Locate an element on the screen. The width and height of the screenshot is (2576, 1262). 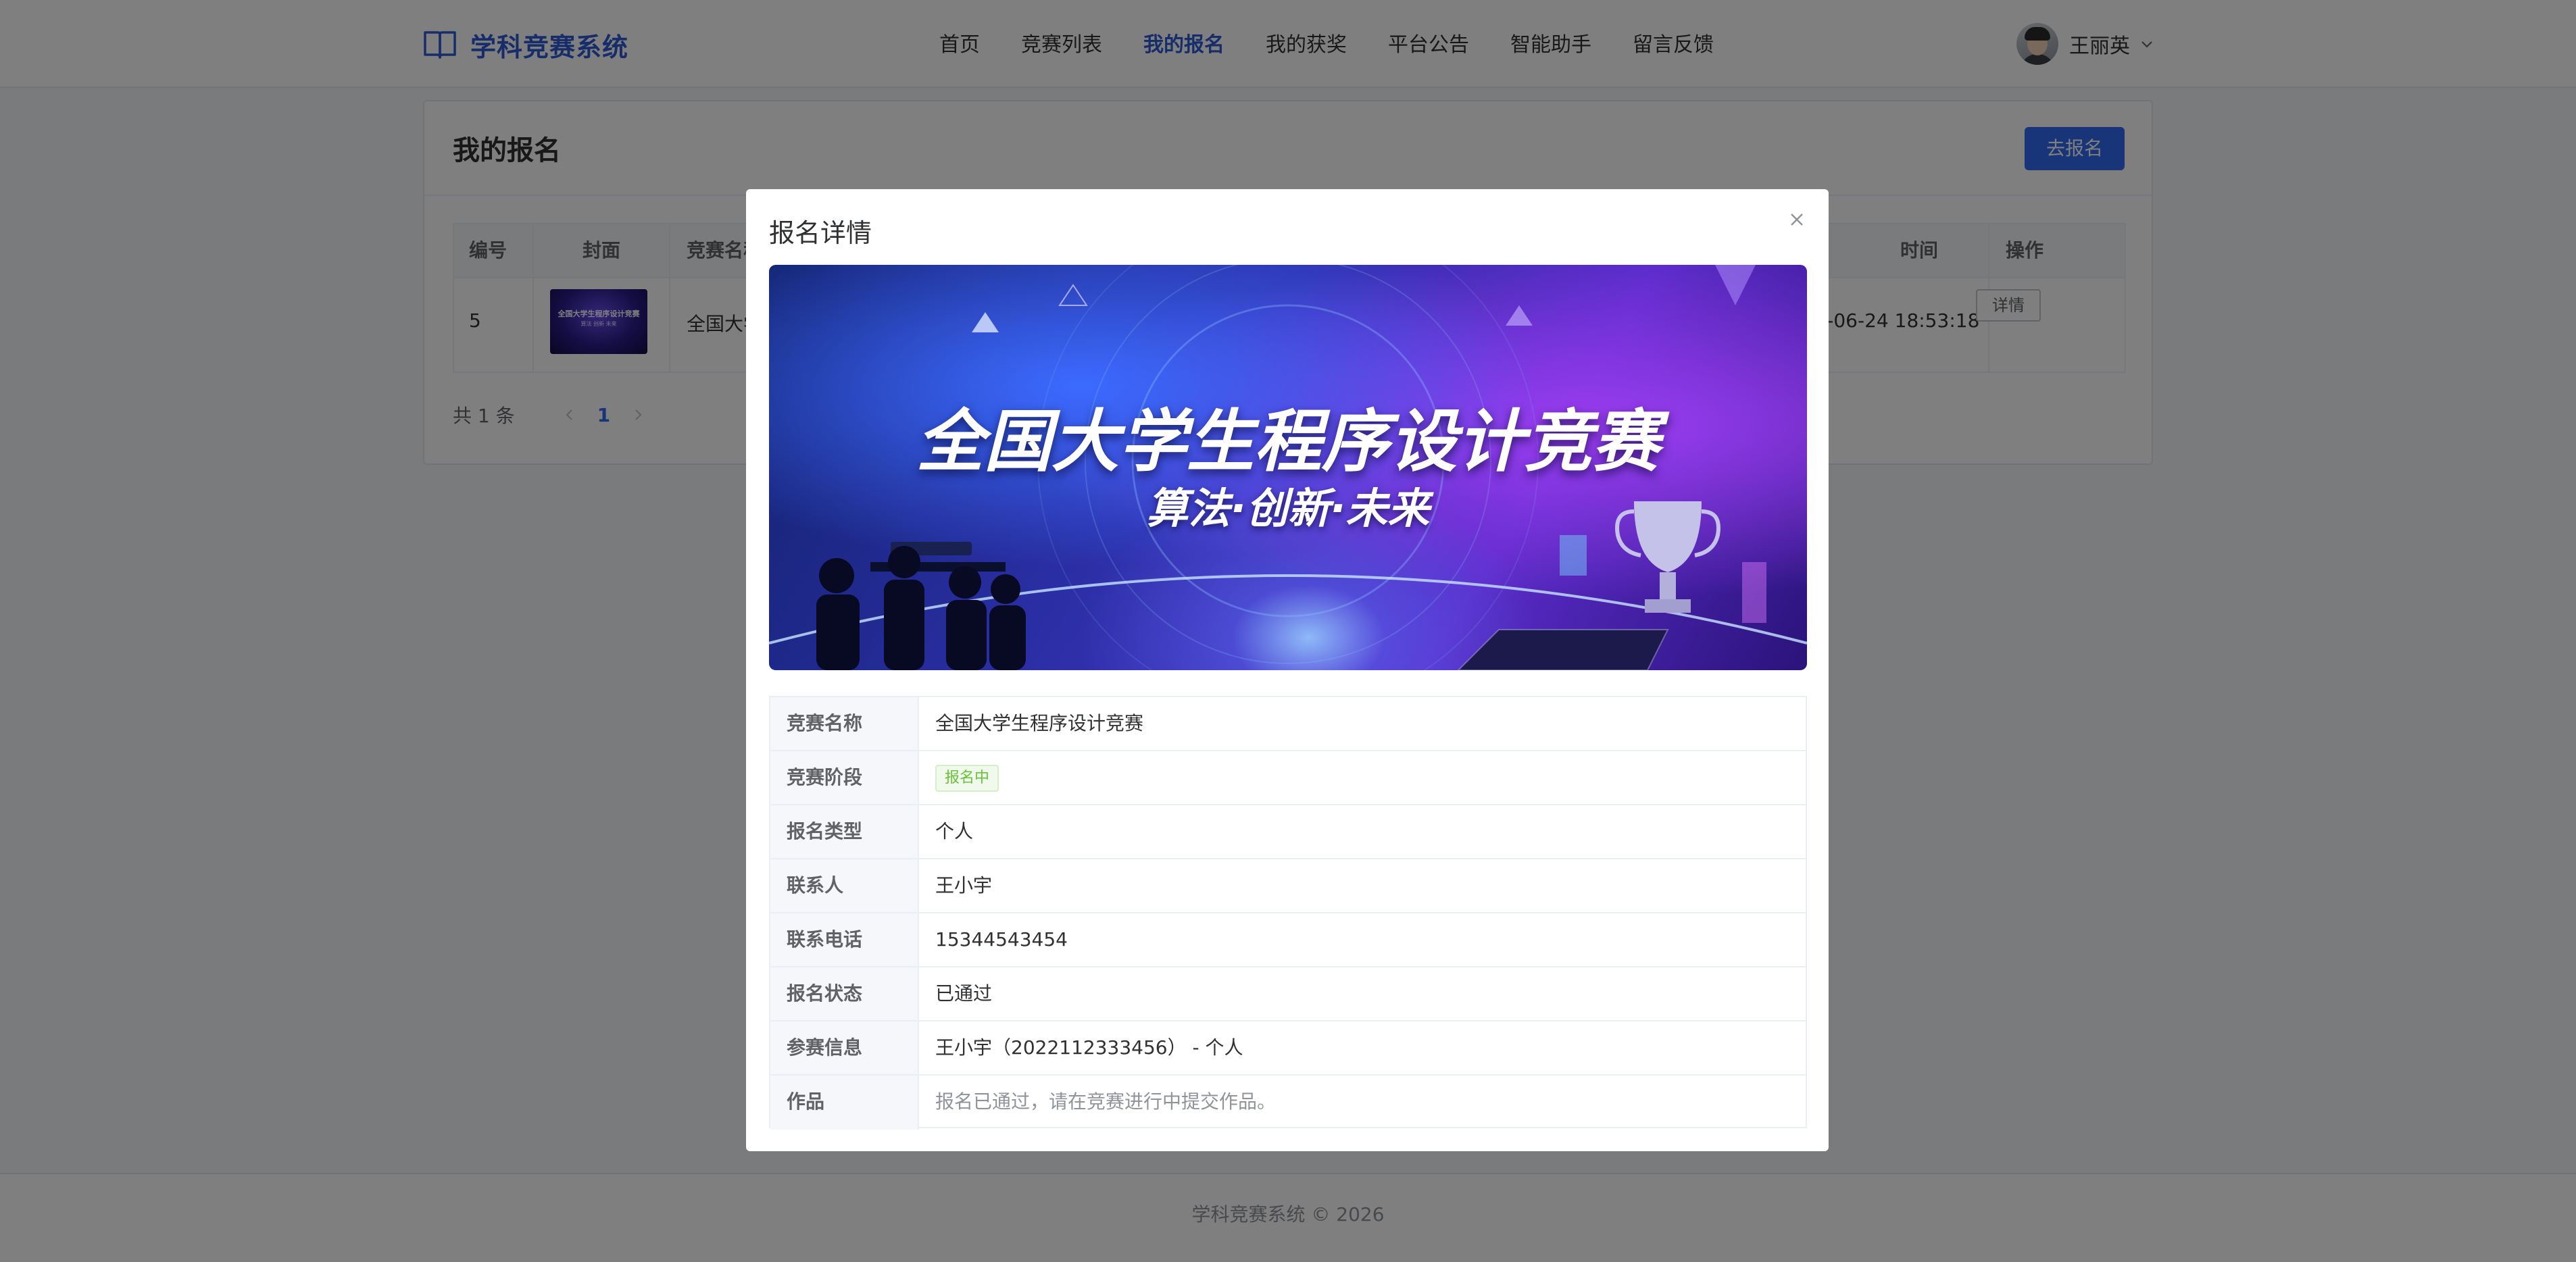
detail-label: 参赛信息 is located at coordinates (845, 1047).